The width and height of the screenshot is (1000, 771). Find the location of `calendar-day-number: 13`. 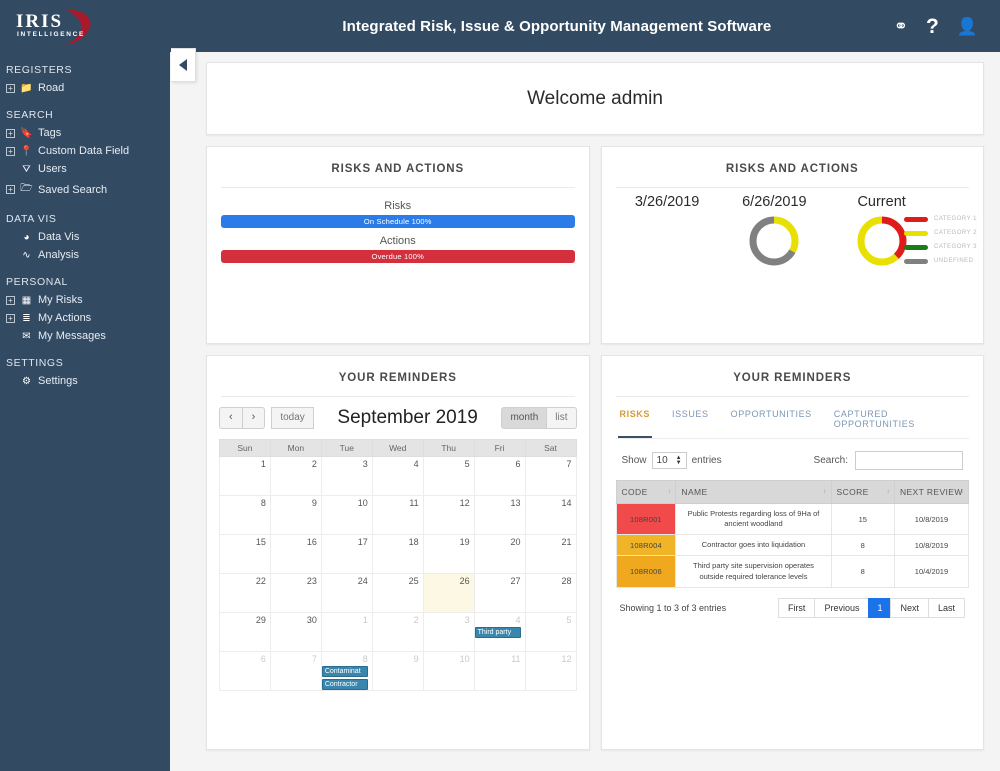

calendar-day-number: 13 is located at coordinates (515, 503).